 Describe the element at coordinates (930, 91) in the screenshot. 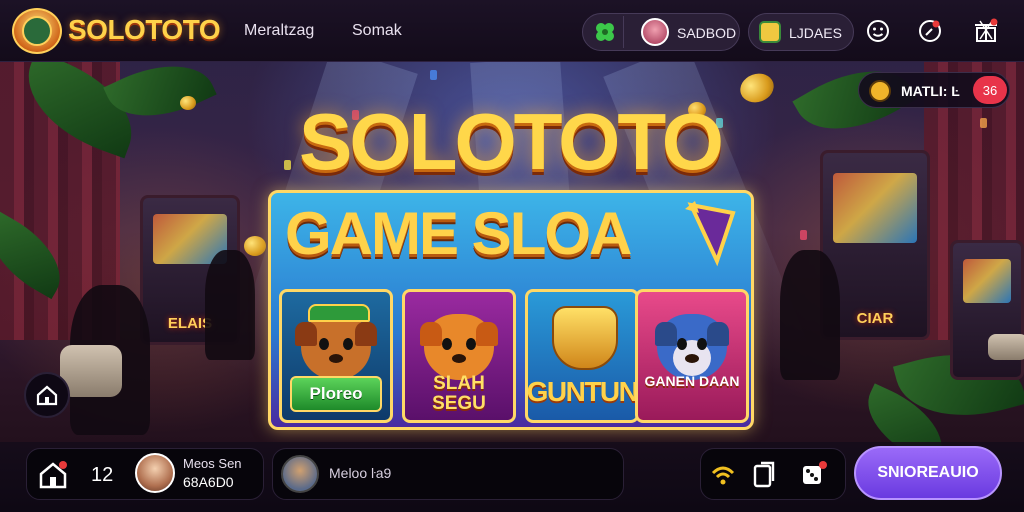

I see `promo-label: MATLI: Ŀ` at that location.